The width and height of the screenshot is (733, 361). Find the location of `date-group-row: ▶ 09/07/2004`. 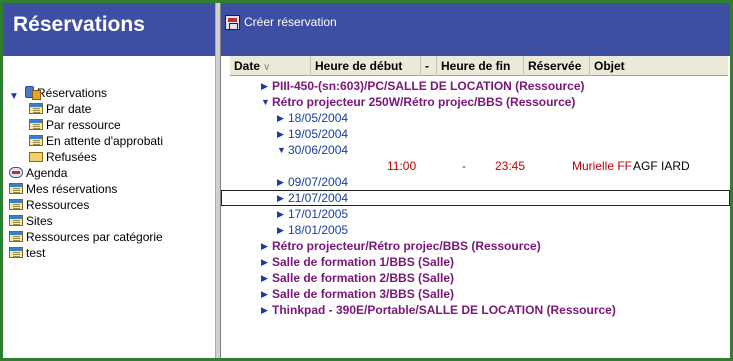

date-group-row: ▶ 09/07/2004 is located at coordinates (475, 182).